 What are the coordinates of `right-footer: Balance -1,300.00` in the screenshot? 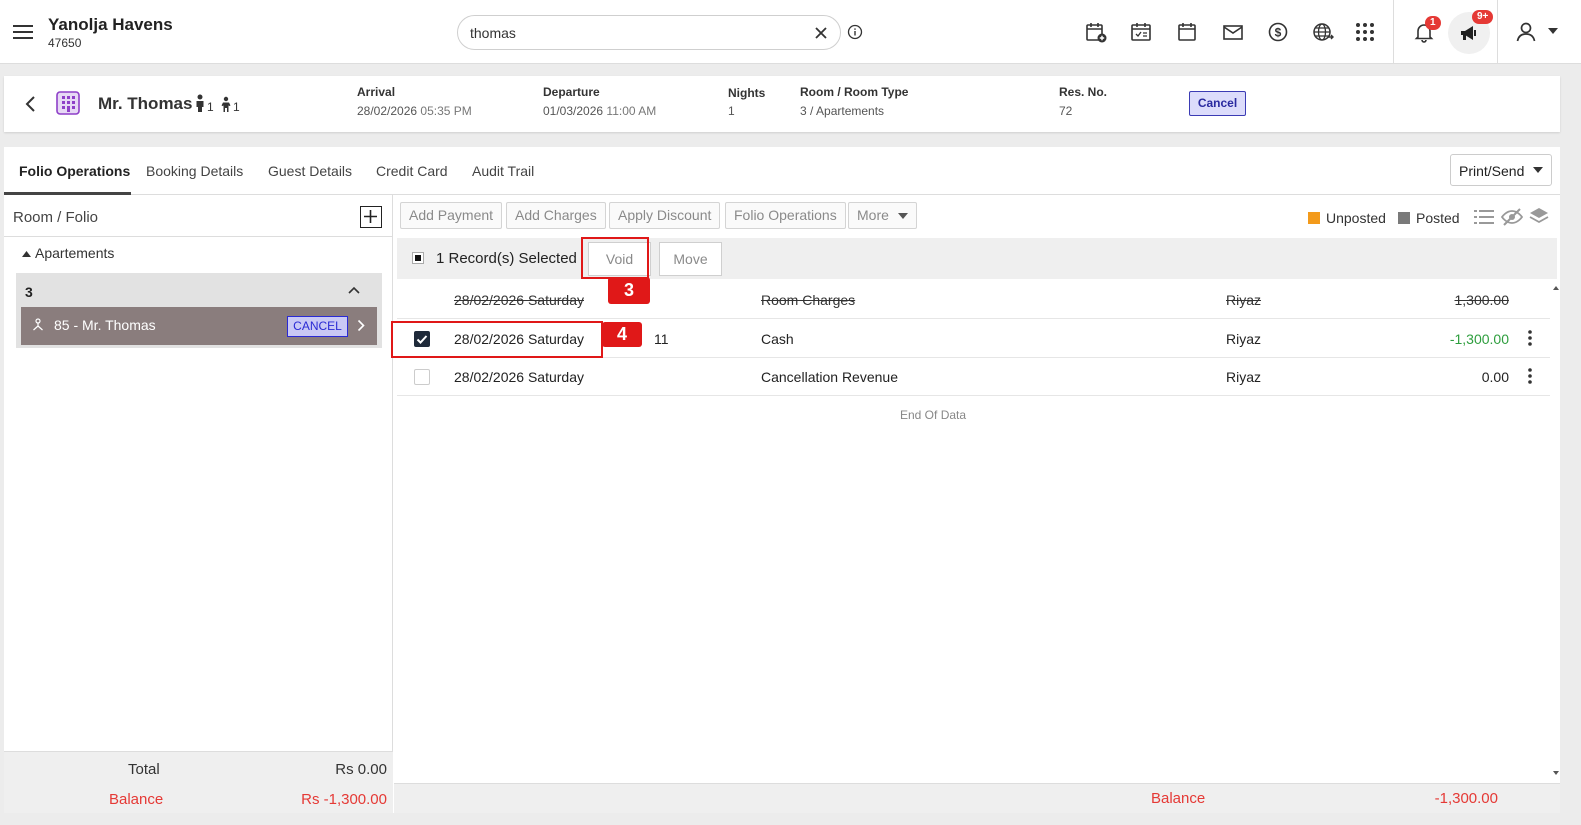 It's located at (977, 798).